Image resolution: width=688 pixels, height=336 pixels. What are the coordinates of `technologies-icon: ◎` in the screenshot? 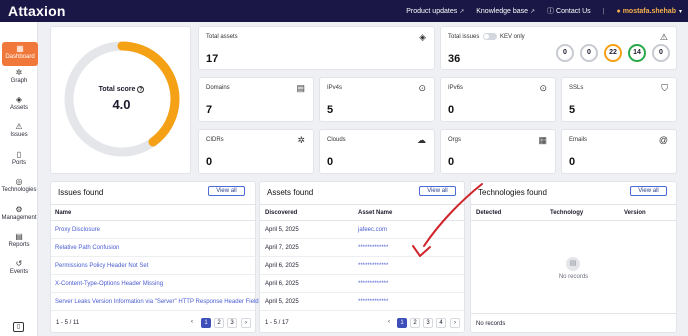 It's located at (19, 181).